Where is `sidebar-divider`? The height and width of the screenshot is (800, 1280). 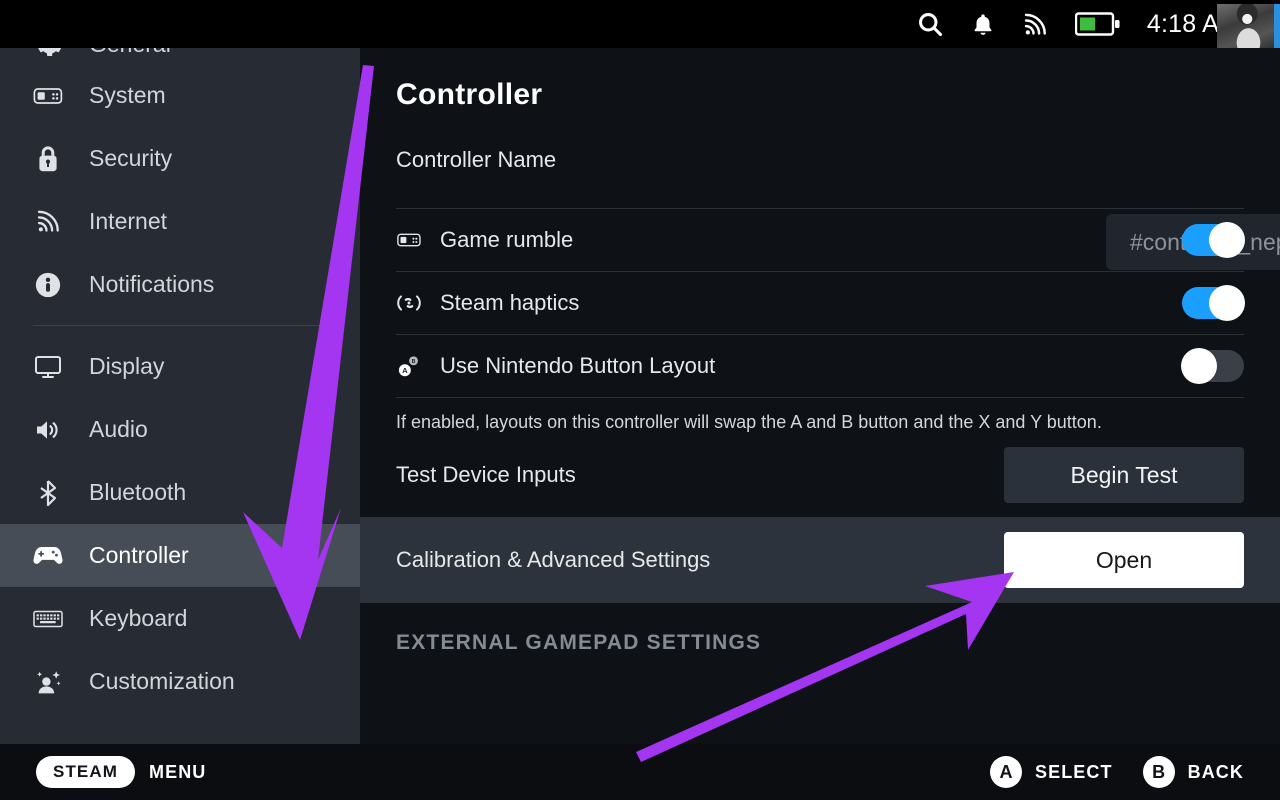
sidebar-divider is located at coordinates (180, 325).